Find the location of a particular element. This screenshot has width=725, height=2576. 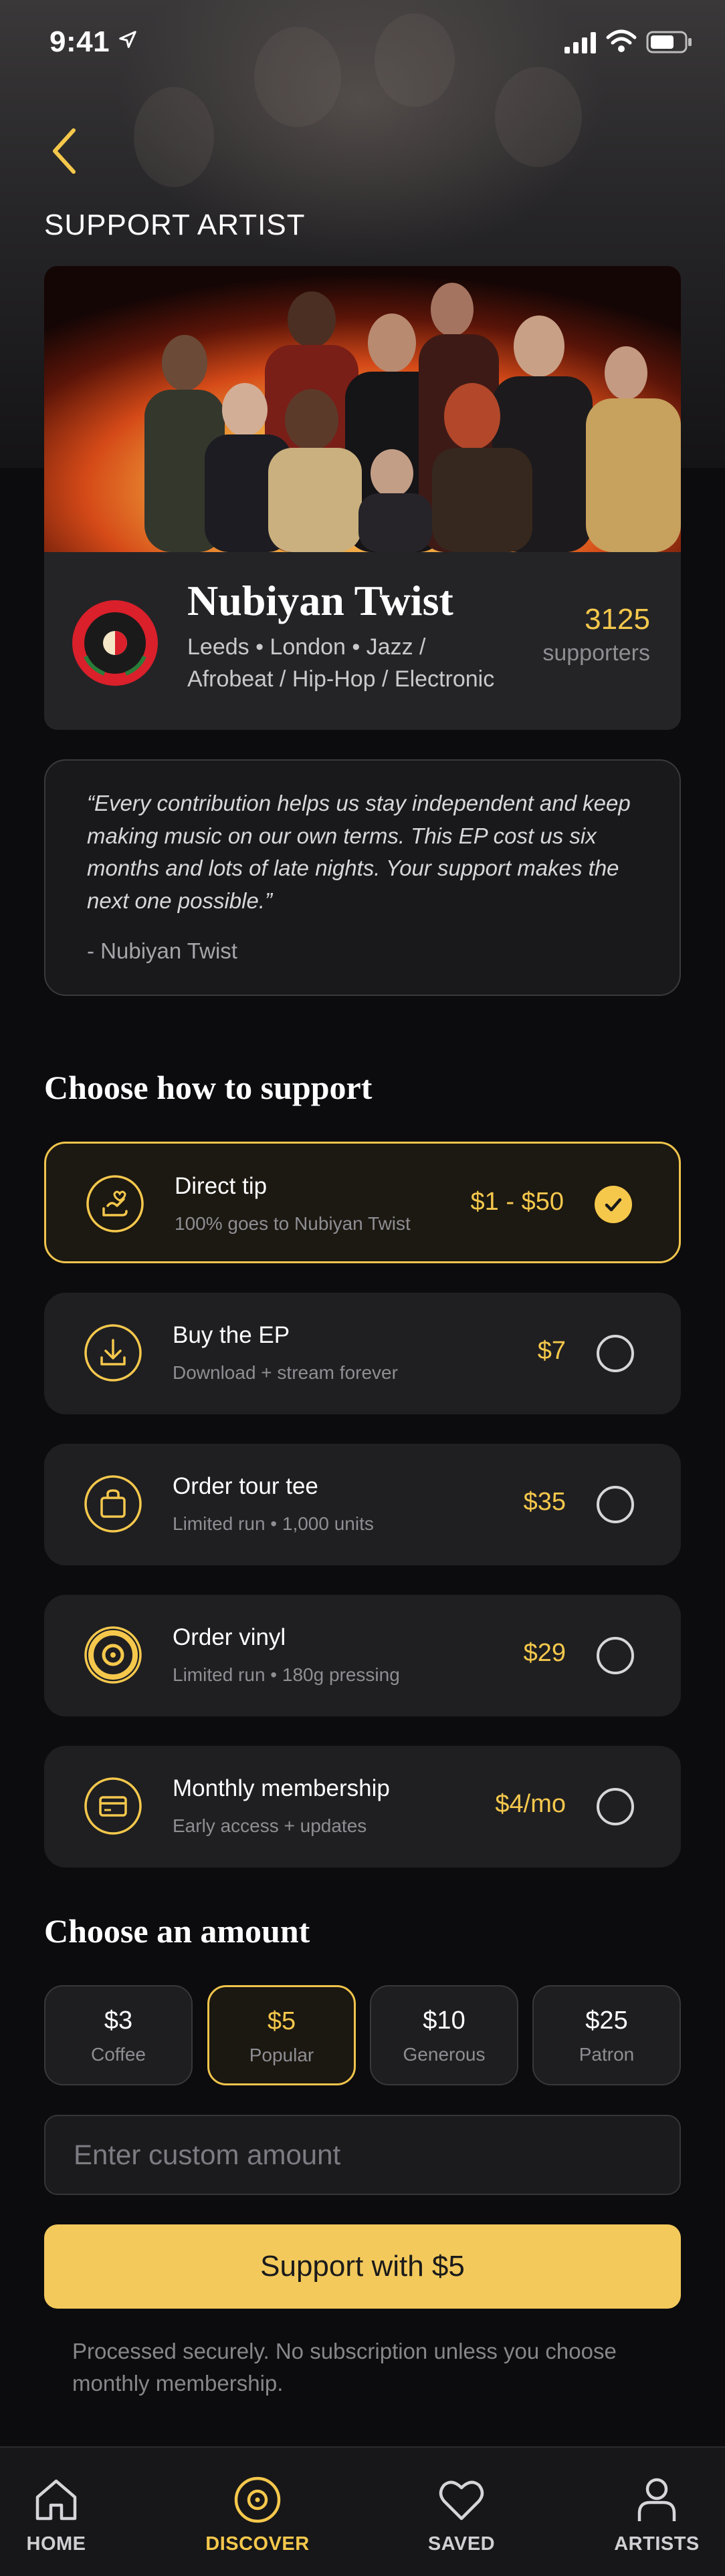

back-button is located at coordinates (64, 151).